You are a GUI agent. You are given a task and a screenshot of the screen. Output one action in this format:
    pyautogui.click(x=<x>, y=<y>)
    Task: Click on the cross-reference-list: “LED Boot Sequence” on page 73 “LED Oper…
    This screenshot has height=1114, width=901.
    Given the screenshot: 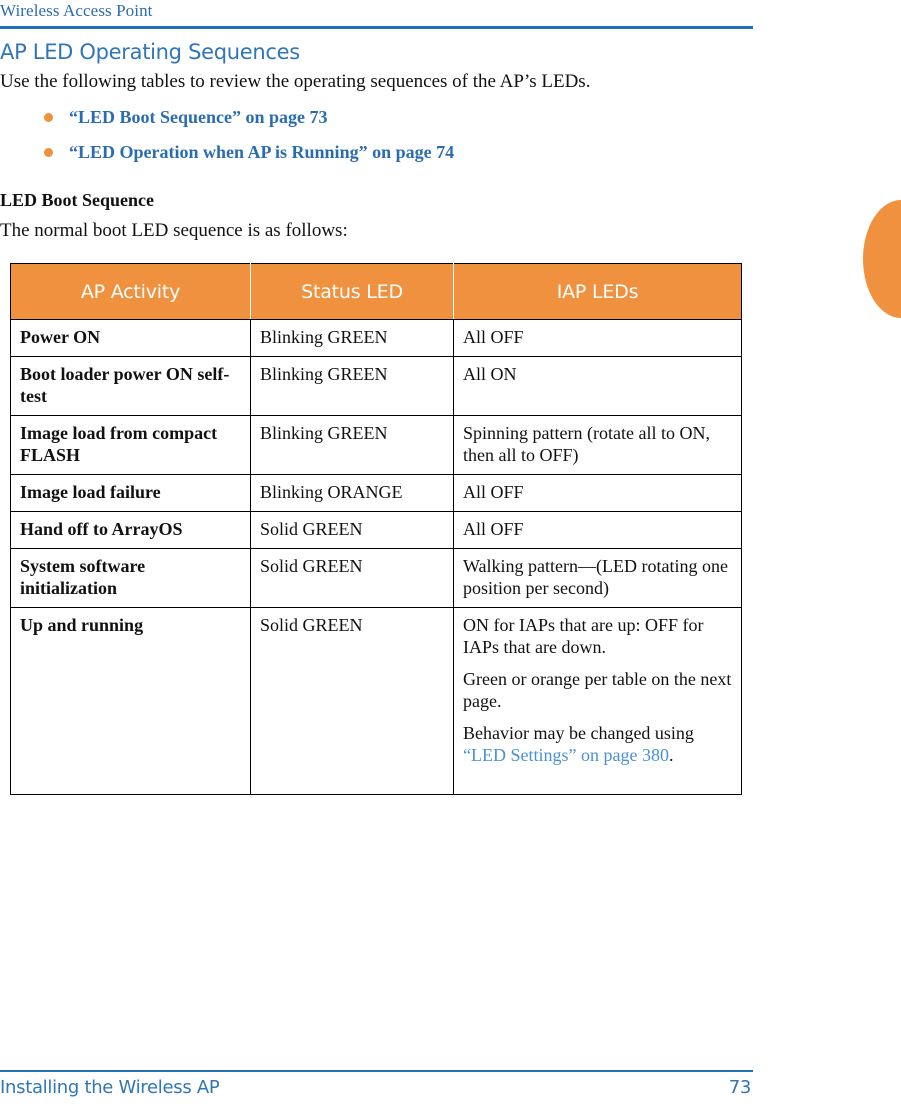 What is the action you would take?
    pyautogui.click(x=380, y=134)
    